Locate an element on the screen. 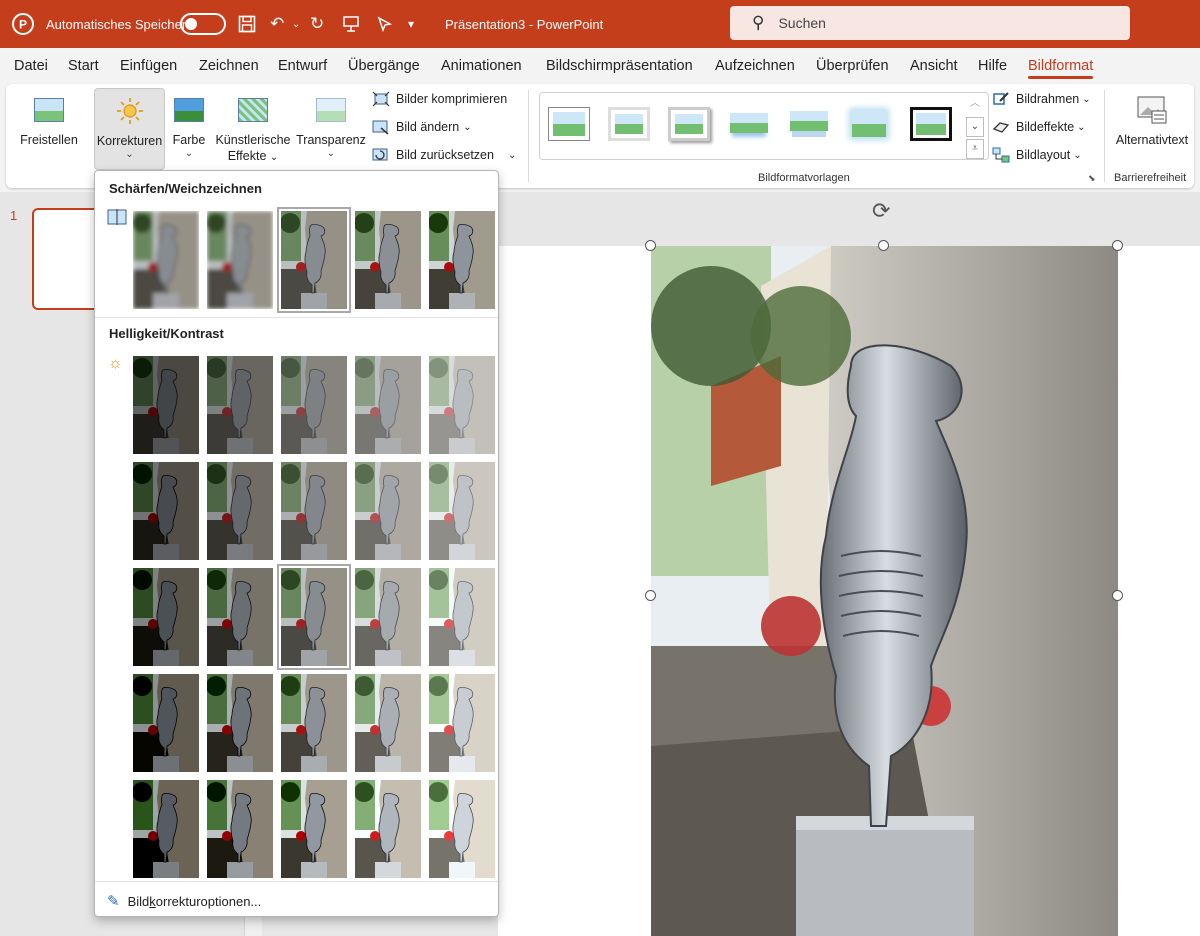 The width and height of the screenshot is (1200, 936). undo-dropdown-icon: ⌄ is located at coordinates (296, 24).